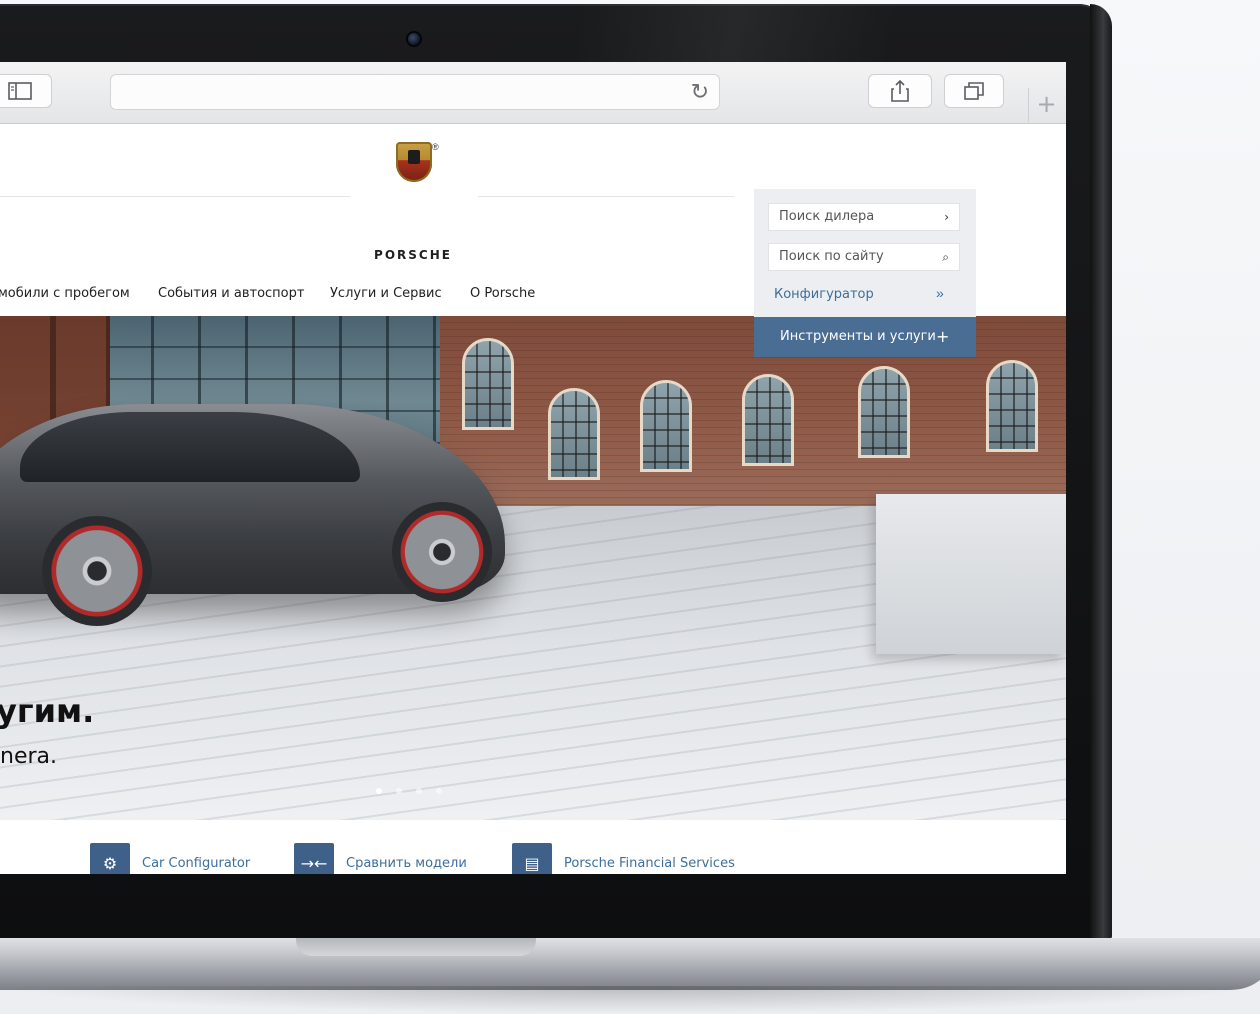  Describe the element at coordinates (943, 336) in the screenshot. I see `plus-icon: +` at that location.